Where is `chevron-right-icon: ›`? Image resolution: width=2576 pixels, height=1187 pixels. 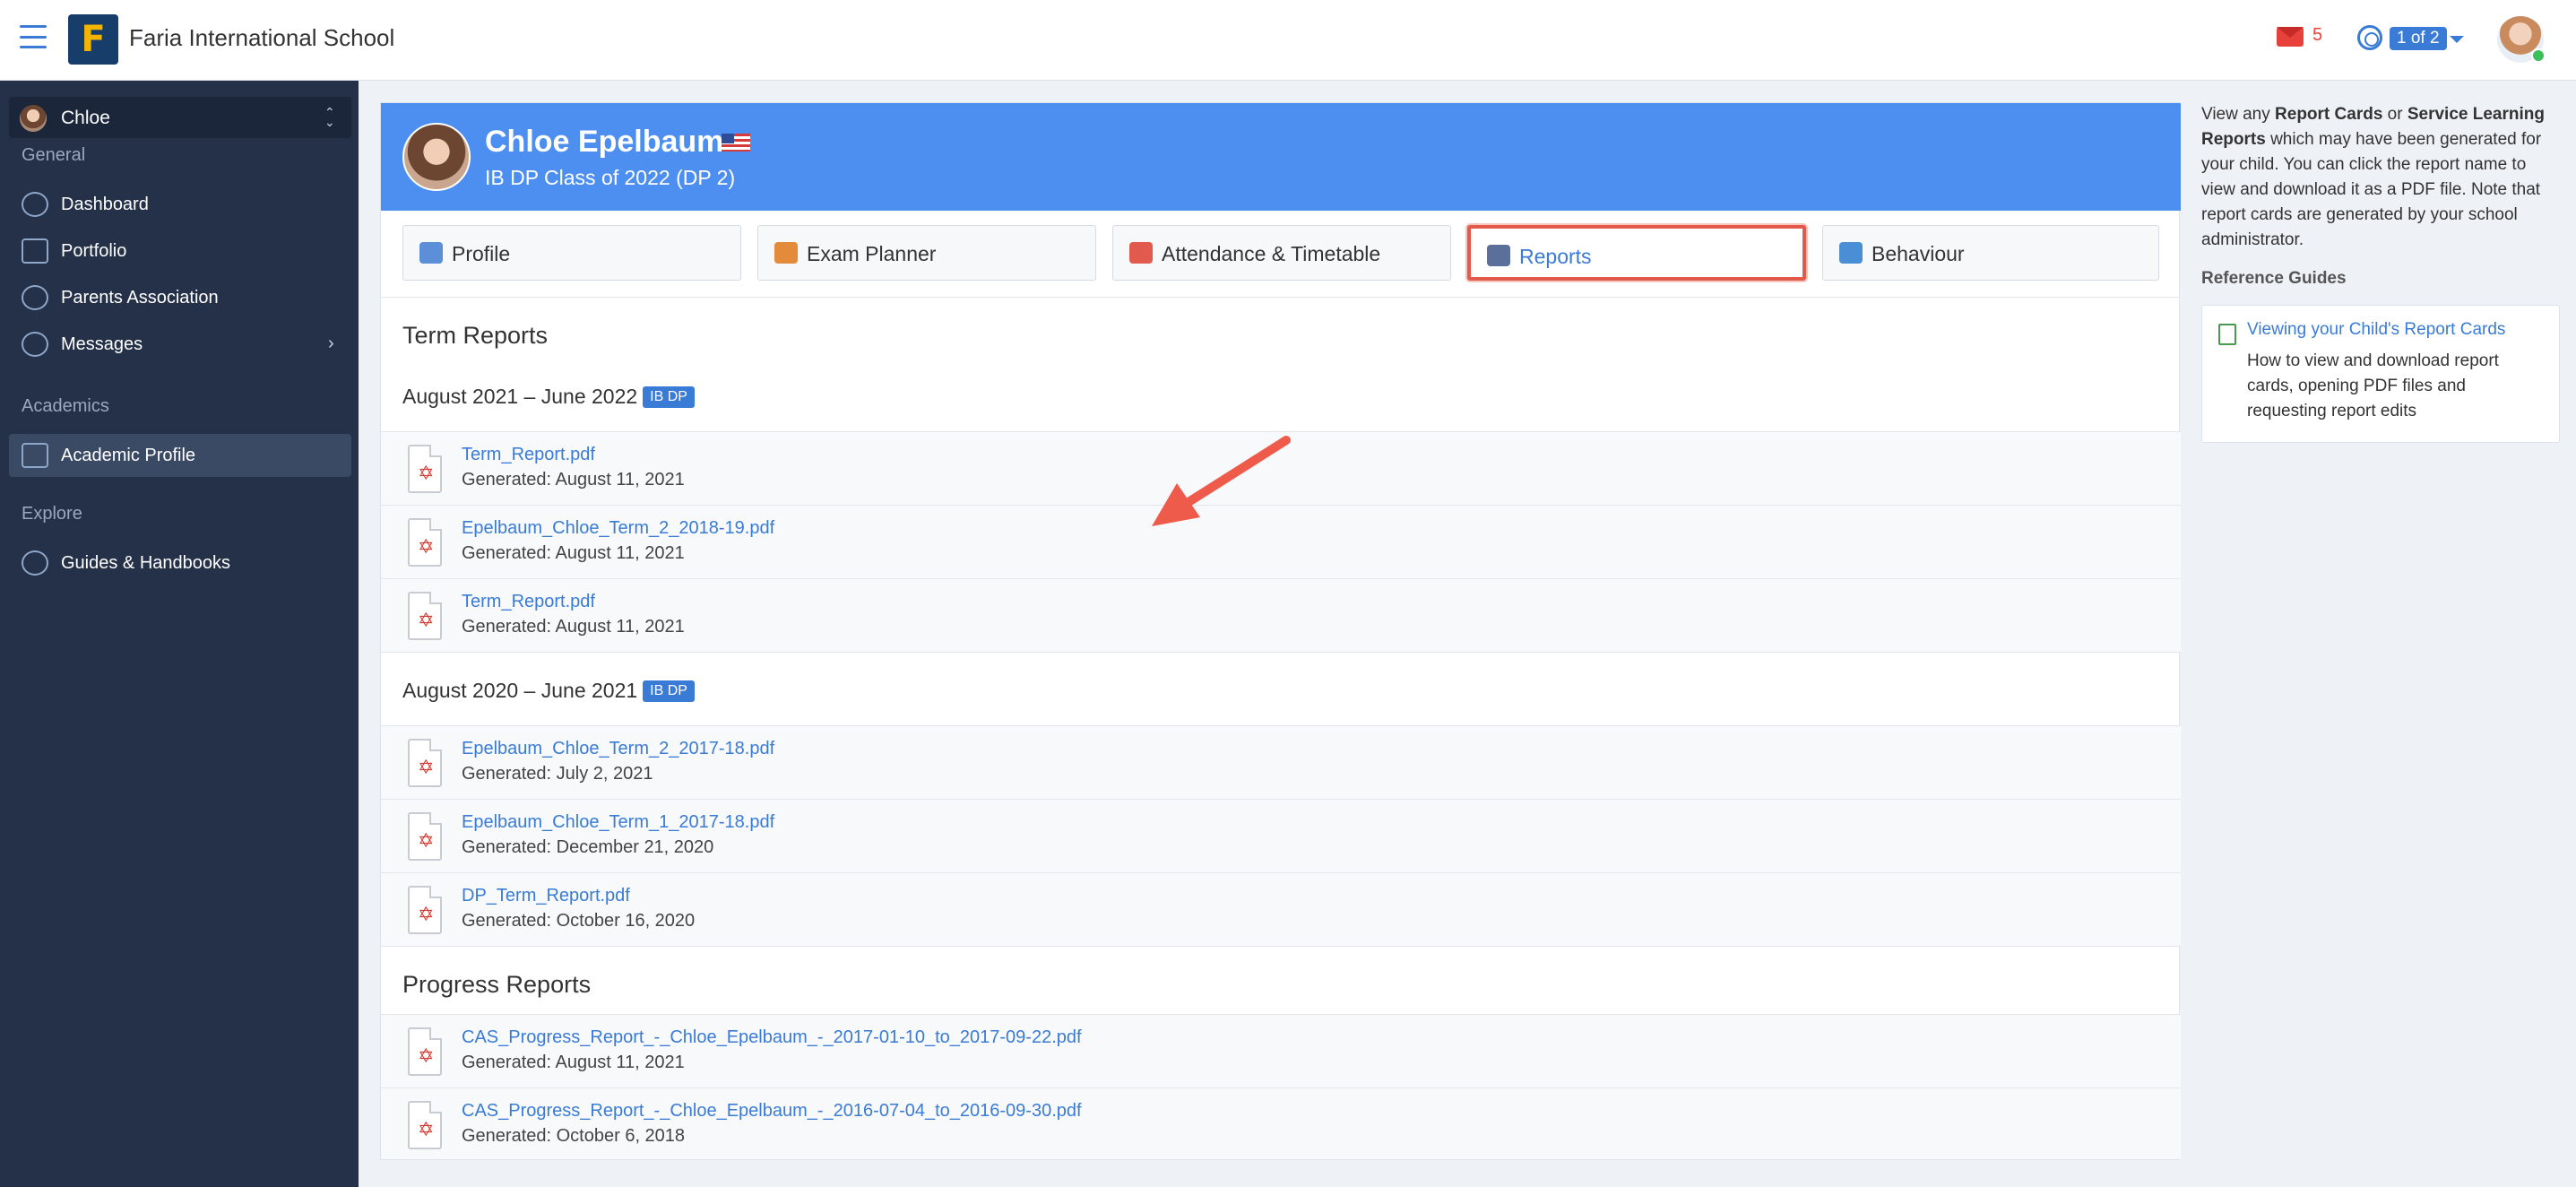 chevron-right-icon: › is located at coordinates (331, 343).